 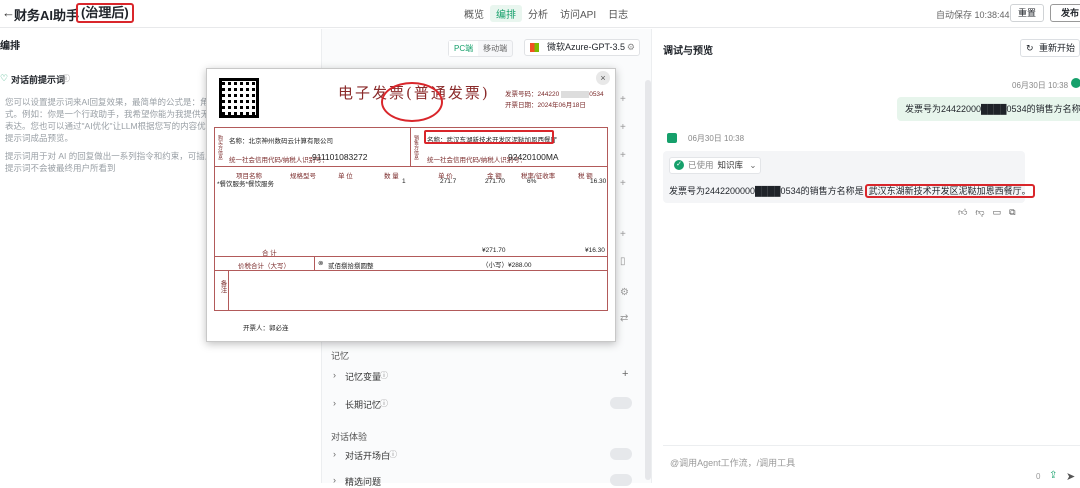 I want to click on app-title: 财务AI助手, so click(x=47, y=15).